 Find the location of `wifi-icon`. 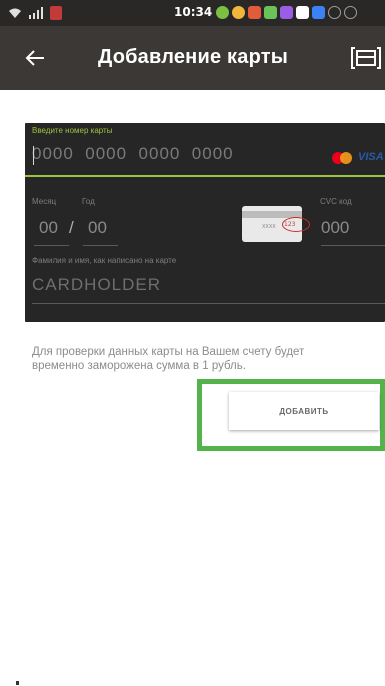

wifi-icon is located at coordinates (15, 13).